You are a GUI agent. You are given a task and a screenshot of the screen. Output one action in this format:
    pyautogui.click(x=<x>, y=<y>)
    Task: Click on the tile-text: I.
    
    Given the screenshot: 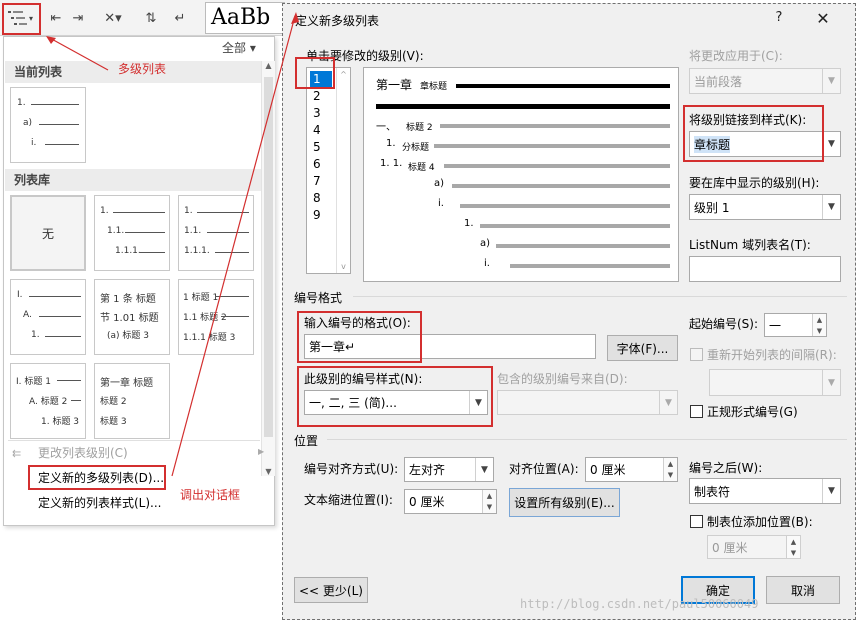 What is the action you would take?
    pyautogui.click(x=20, y=295)
    